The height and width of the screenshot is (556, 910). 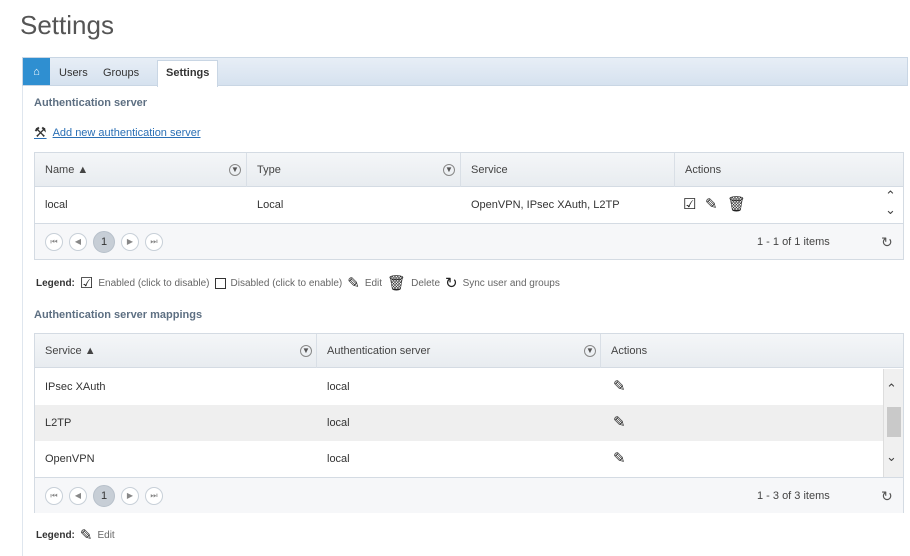 I want to click on scroll-thumb, so click(x=894, y=422).